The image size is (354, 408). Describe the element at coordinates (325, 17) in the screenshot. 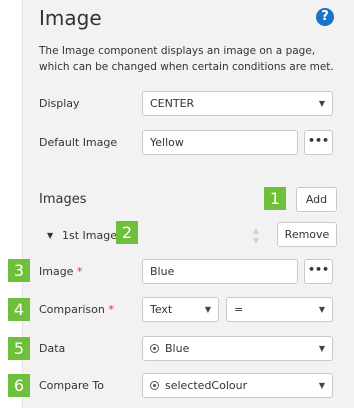

I see `help-icon: ?` at that location.